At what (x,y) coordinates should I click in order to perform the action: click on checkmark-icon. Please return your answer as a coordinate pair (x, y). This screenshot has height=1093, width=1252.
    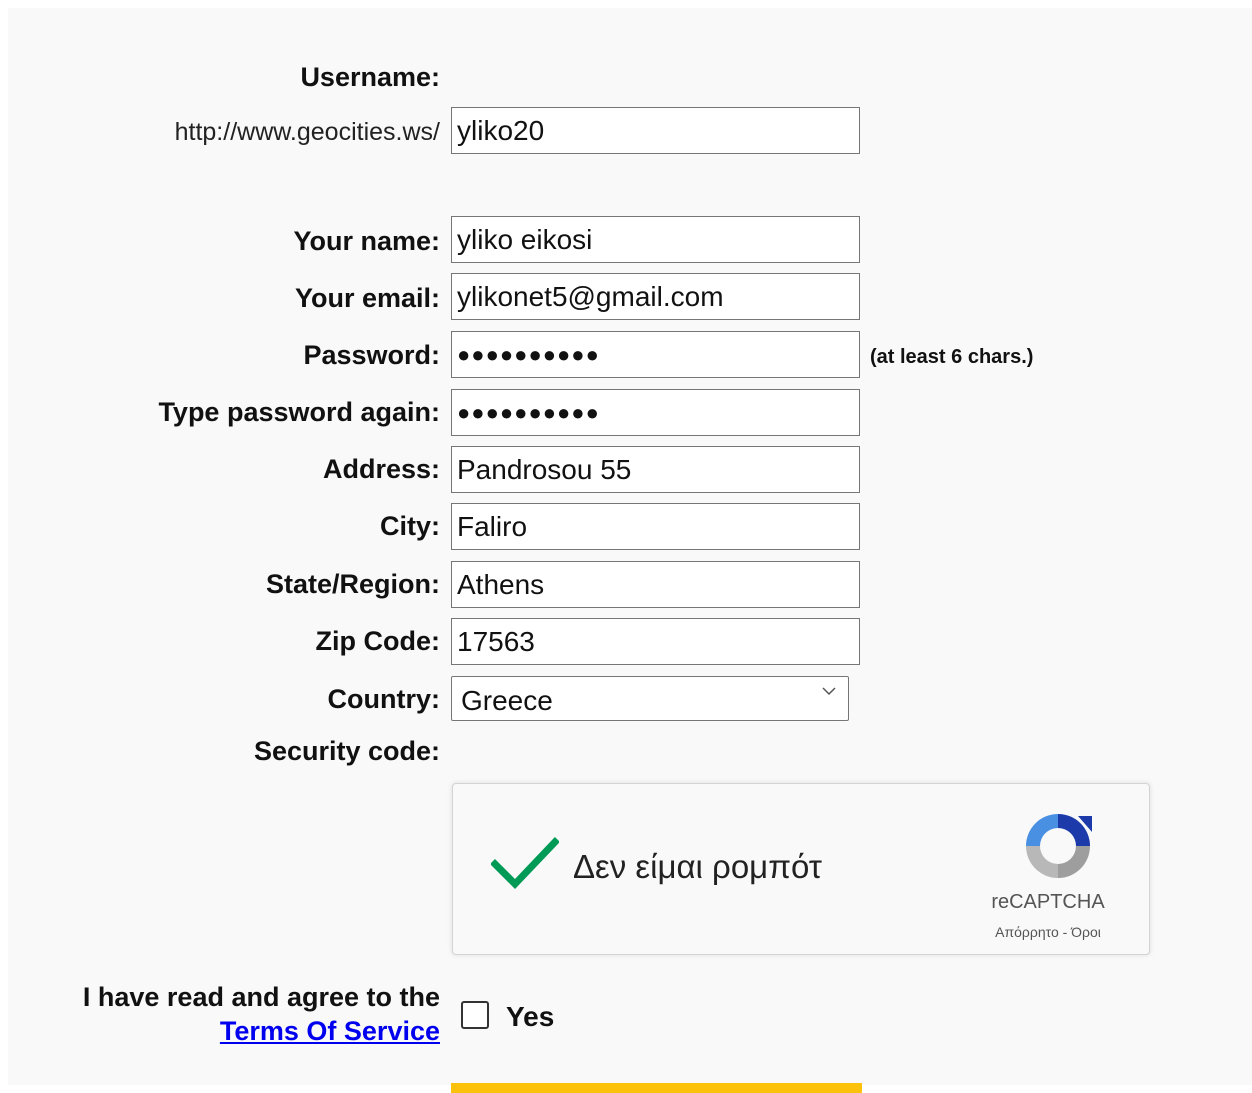
    Looking at the image, I should click on (525, 864).